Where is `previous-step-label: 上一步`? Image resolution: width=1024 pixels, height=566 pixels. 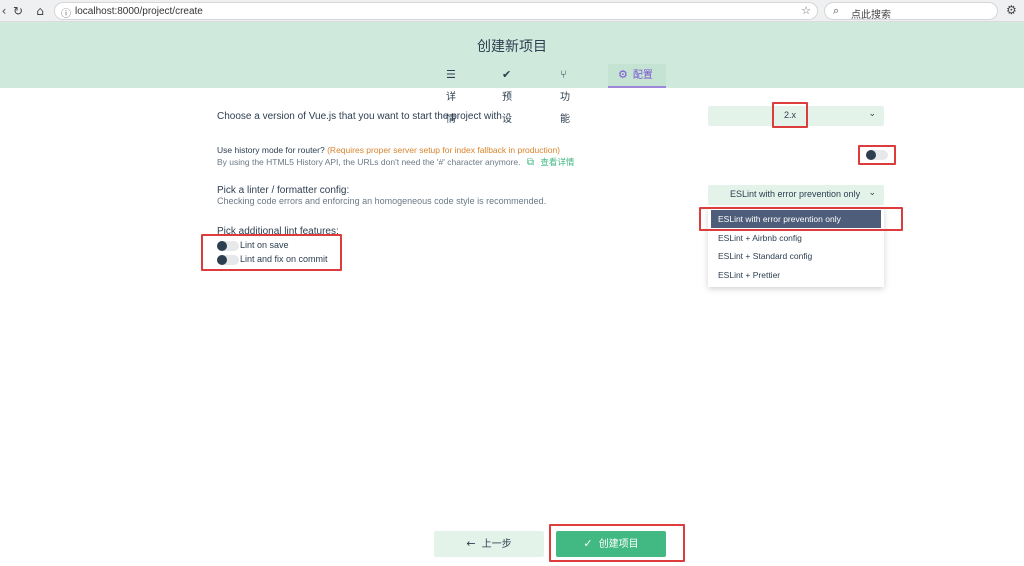 previous-step-label: 上一步 is located at coordinates (496, 544).